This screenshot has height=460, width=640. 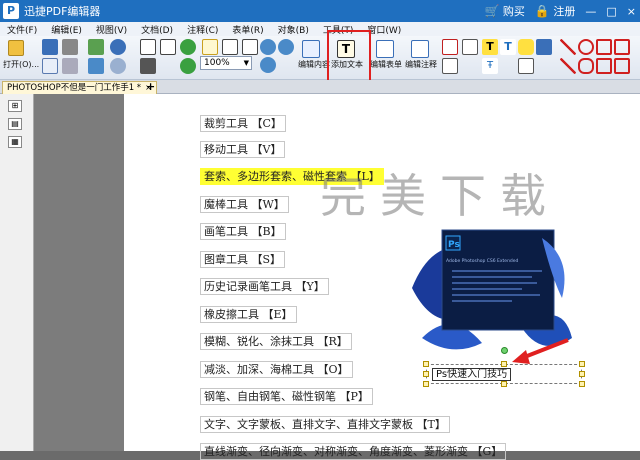 What do you see at coordinates (504, 11) in the screenshot?
I see `buy-button: 🛒 购买` at bounding box center [504, 11].